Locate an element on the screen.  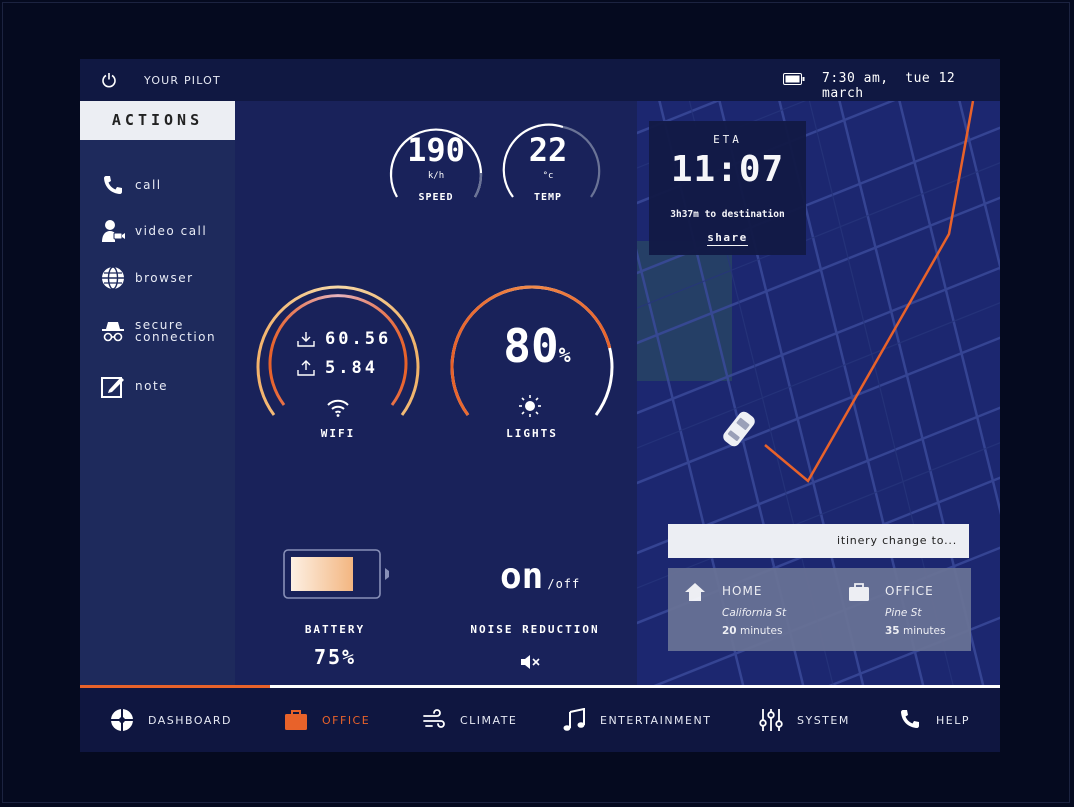
action-browser: browser is located at coordinates (147, 278).